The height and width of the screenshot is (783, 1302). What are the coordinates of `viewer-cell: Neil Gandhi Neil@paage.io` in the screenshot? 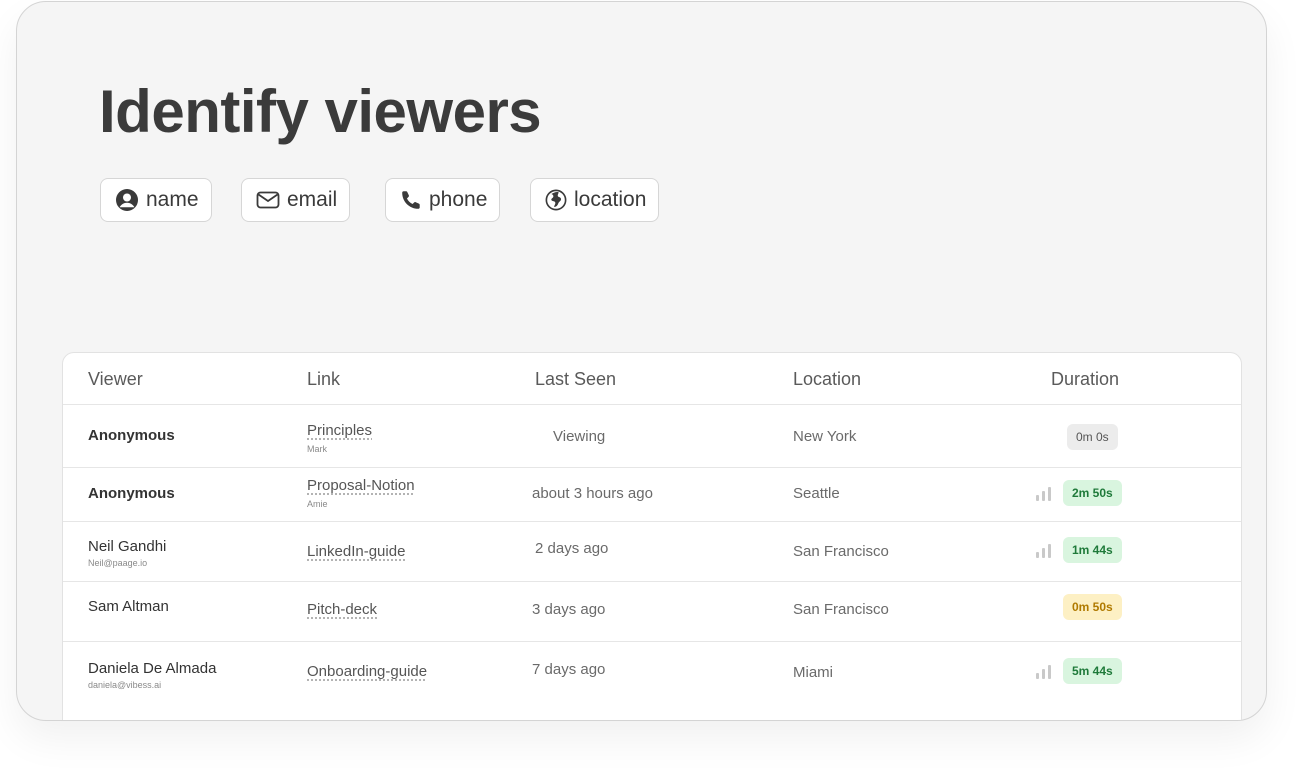 It's located at (127, 553).